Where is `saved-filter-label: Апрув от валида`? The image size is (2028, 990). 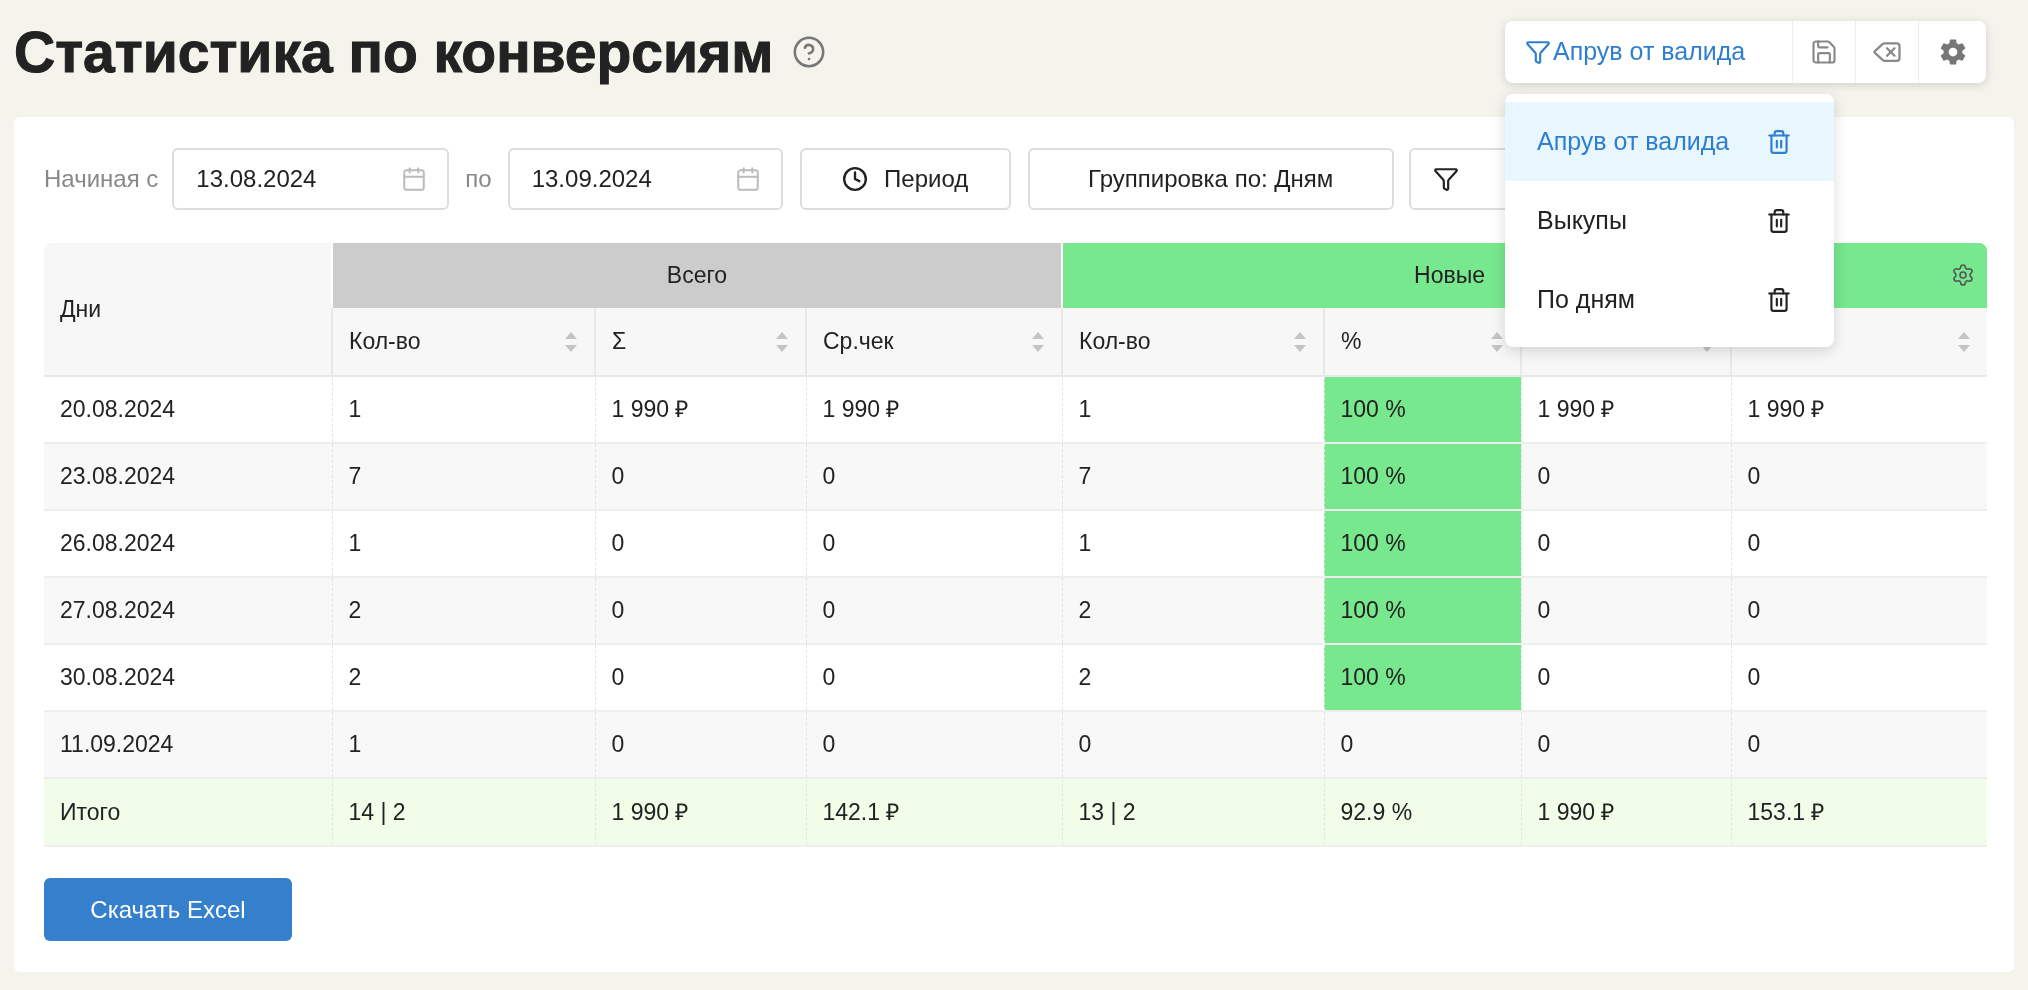 saved-filter-label: Апрув от валида is located at coordinates (1633, 141).